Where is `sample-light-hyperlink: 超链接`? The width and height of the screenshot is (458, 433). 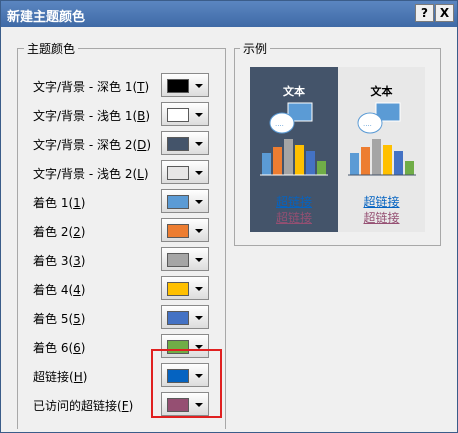
sample-light-hyperlink: 超链接 is located at coordinates (381, 202).